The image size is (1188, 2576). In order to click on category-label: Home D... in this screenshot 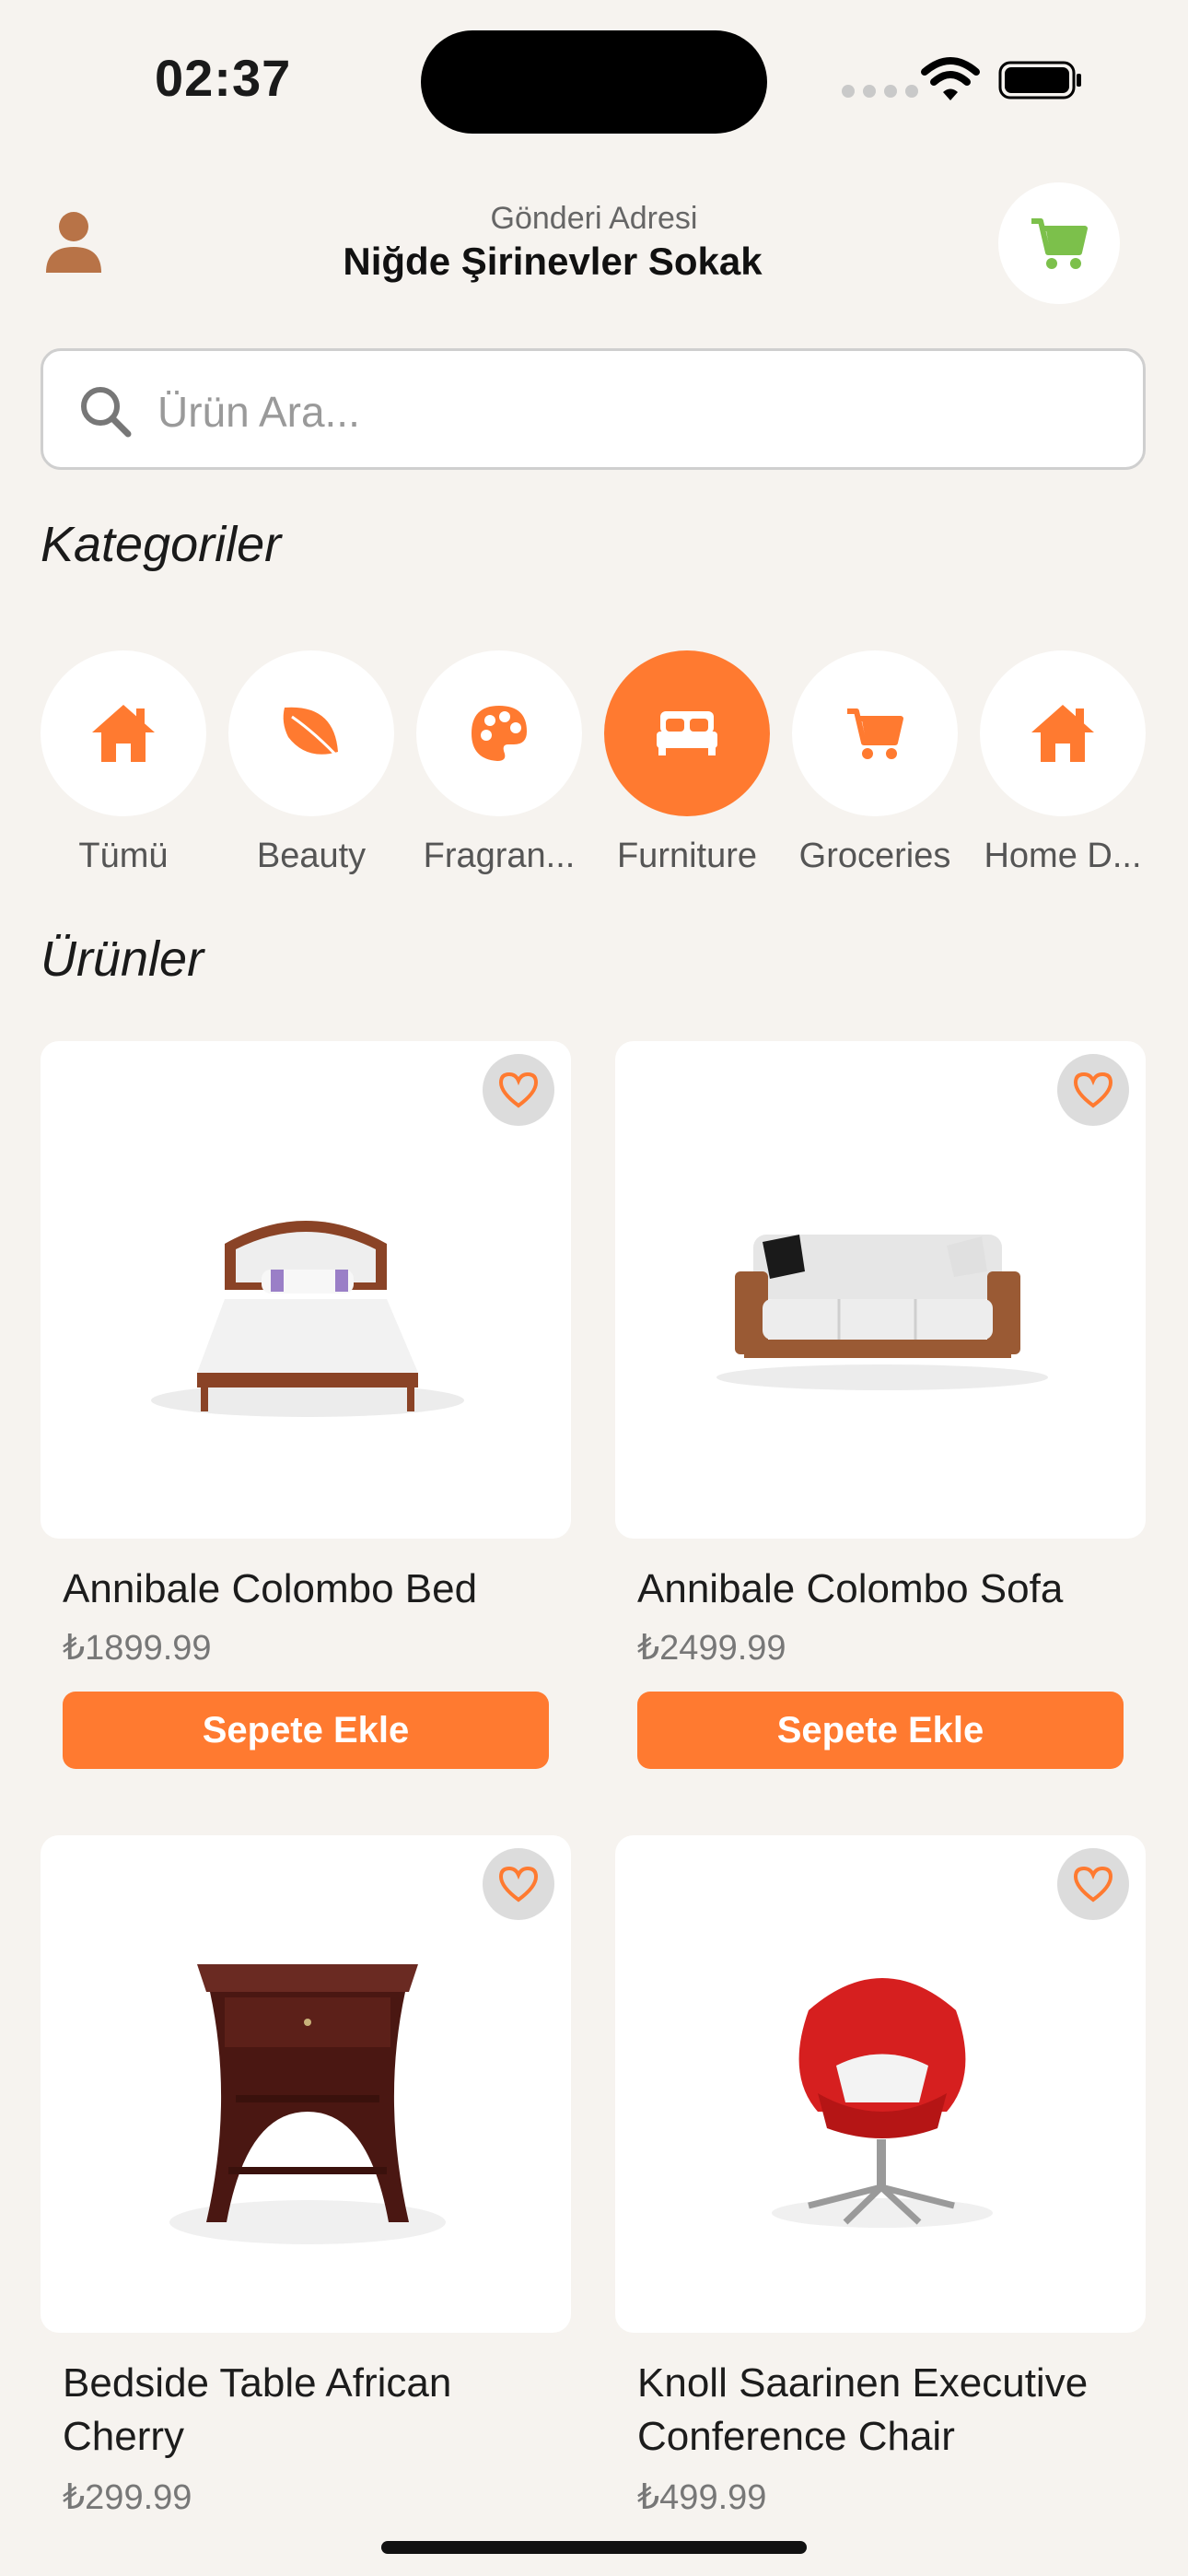, I will do `click(1063, 856)`.